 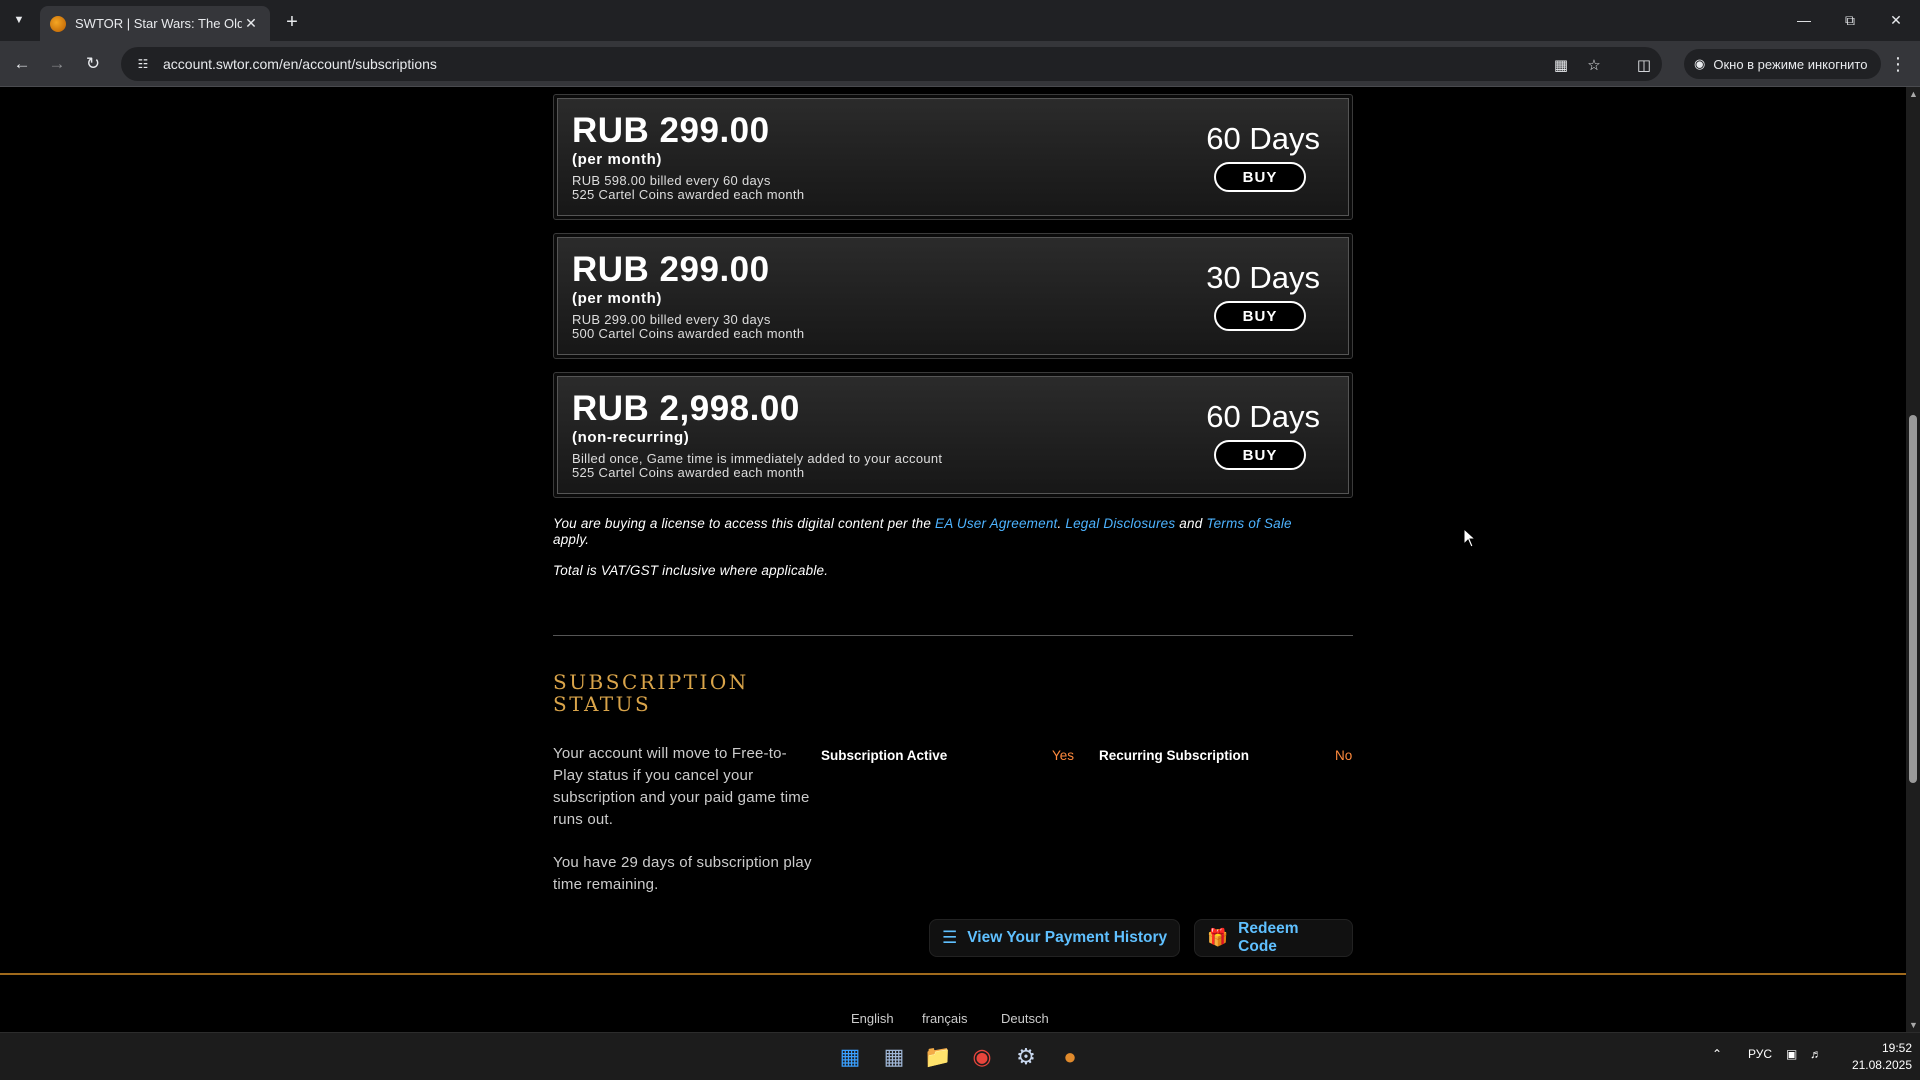 I want to click on tab-title: SWTOR | Star Wars: The Old Re, so click(x=158, y=23).